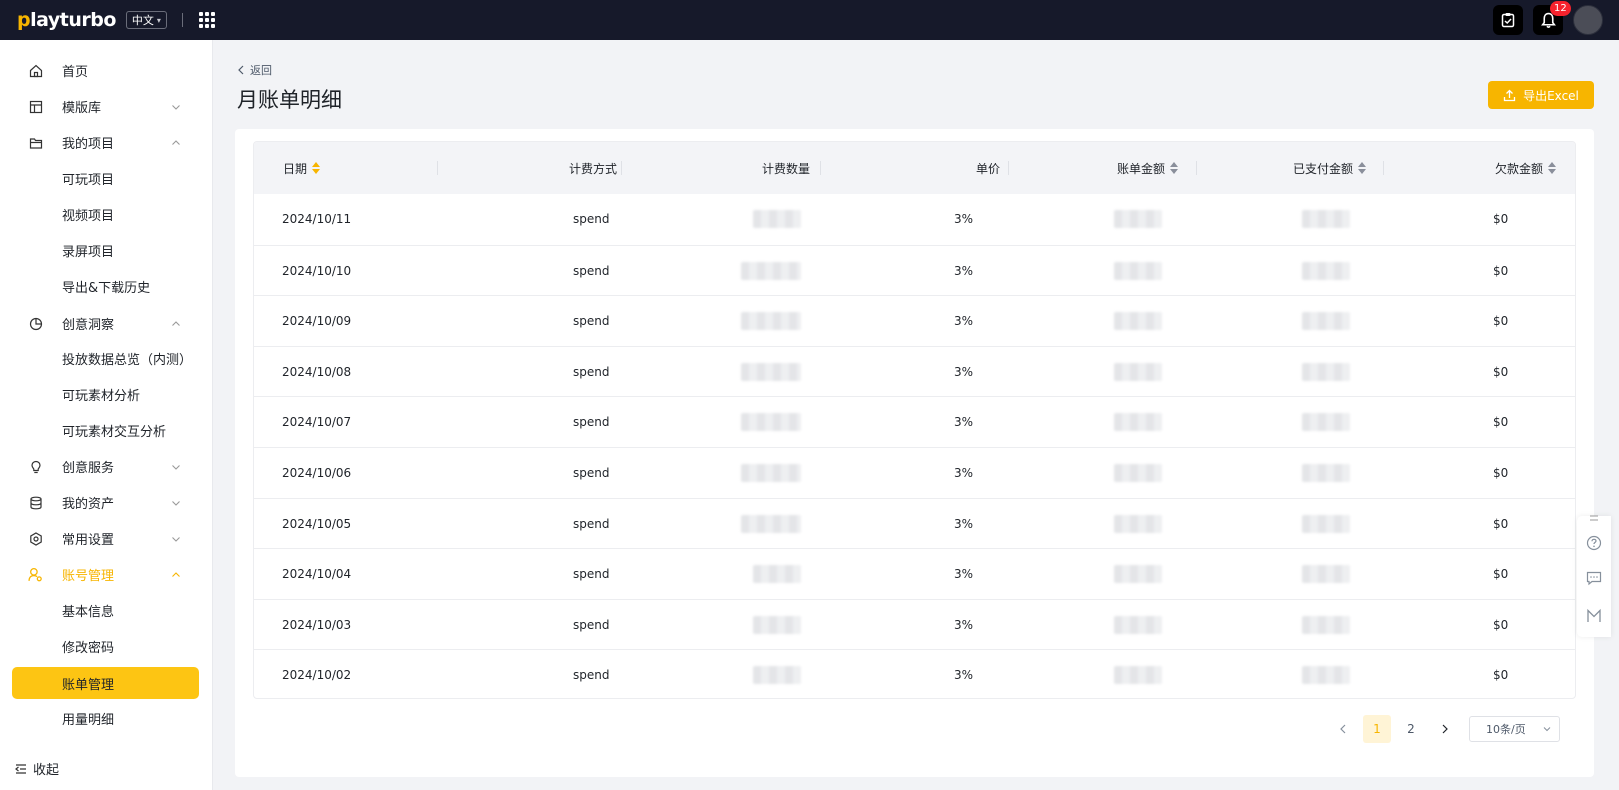 This screenshot has width=1619, height=790. I want to click on chevron-down-icon: ▾, so click(158, 20).